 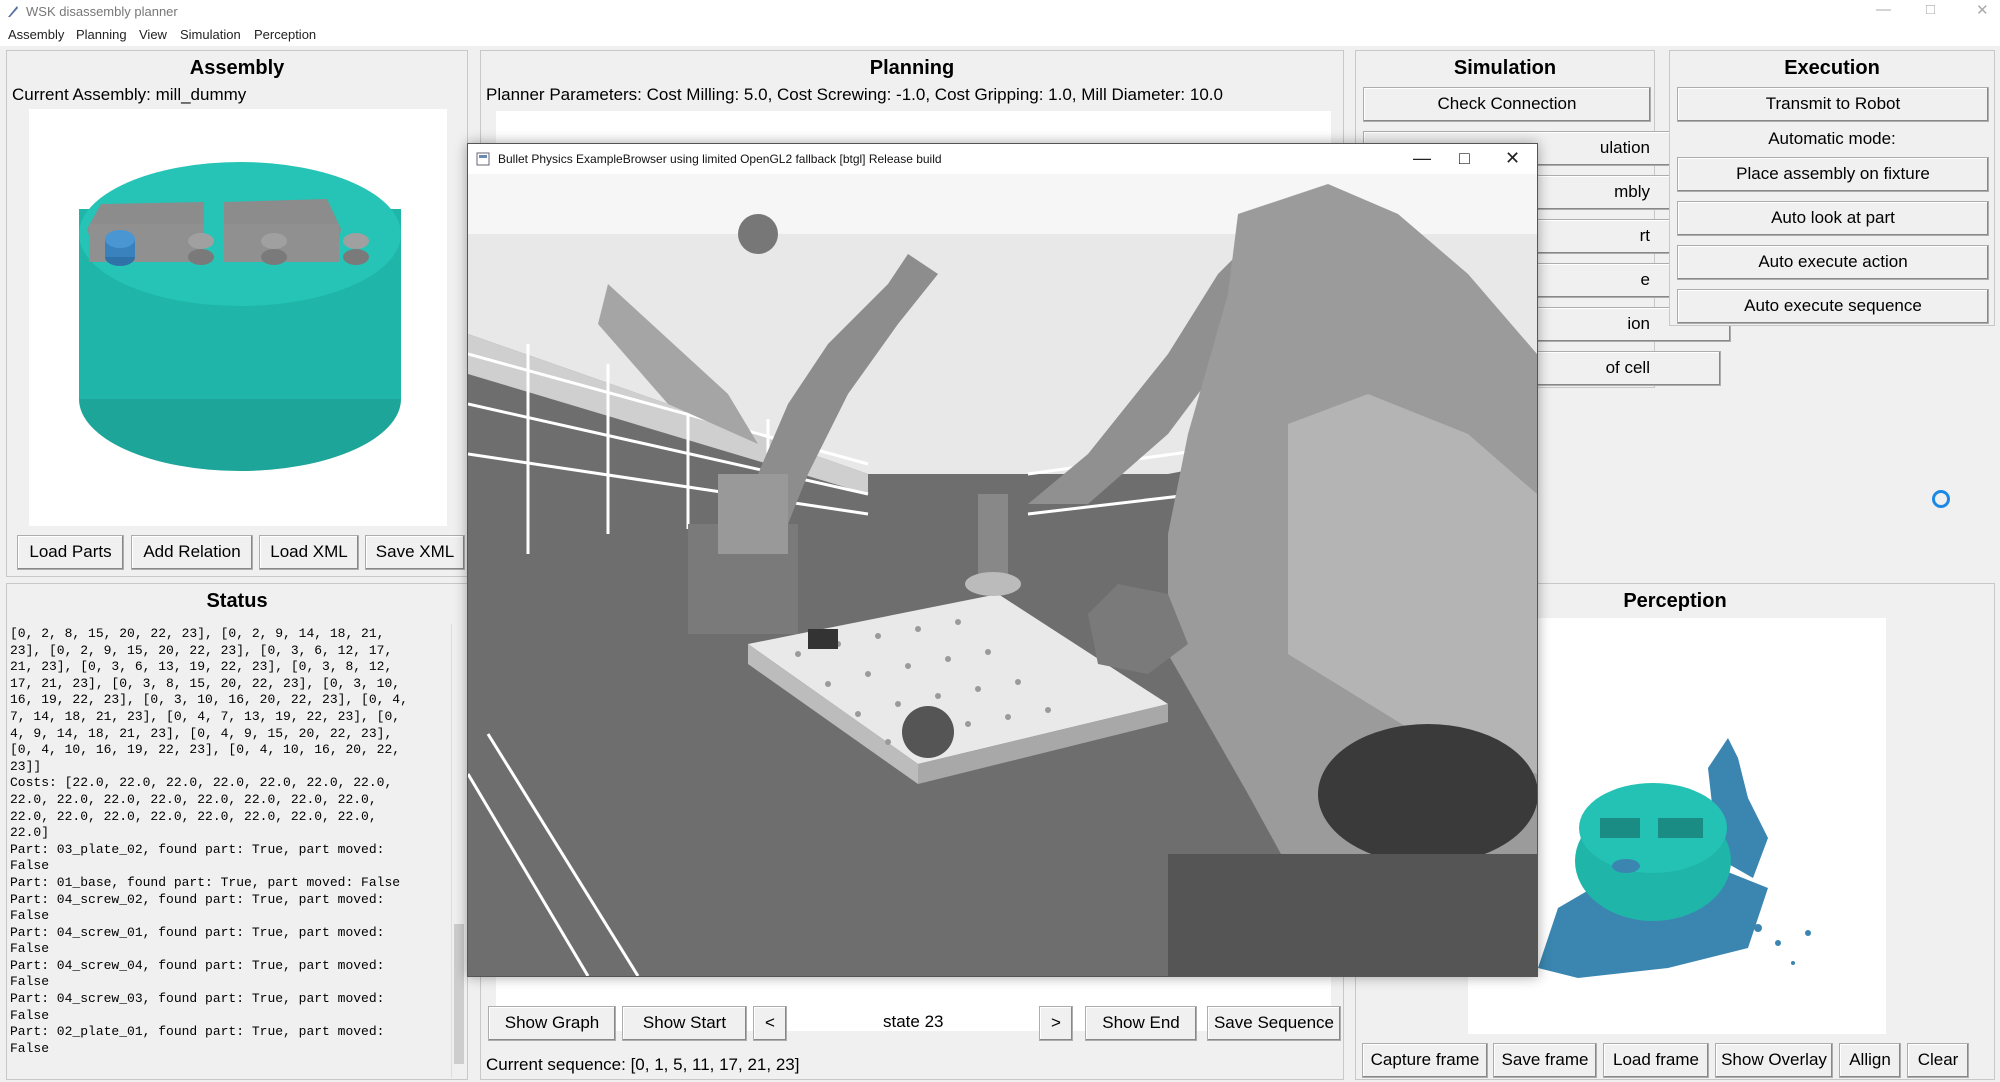 What do you see at coordinates (459, 994) in the screenshot?
I see `status-scroll-thumb` at bounding box center [459, 994].